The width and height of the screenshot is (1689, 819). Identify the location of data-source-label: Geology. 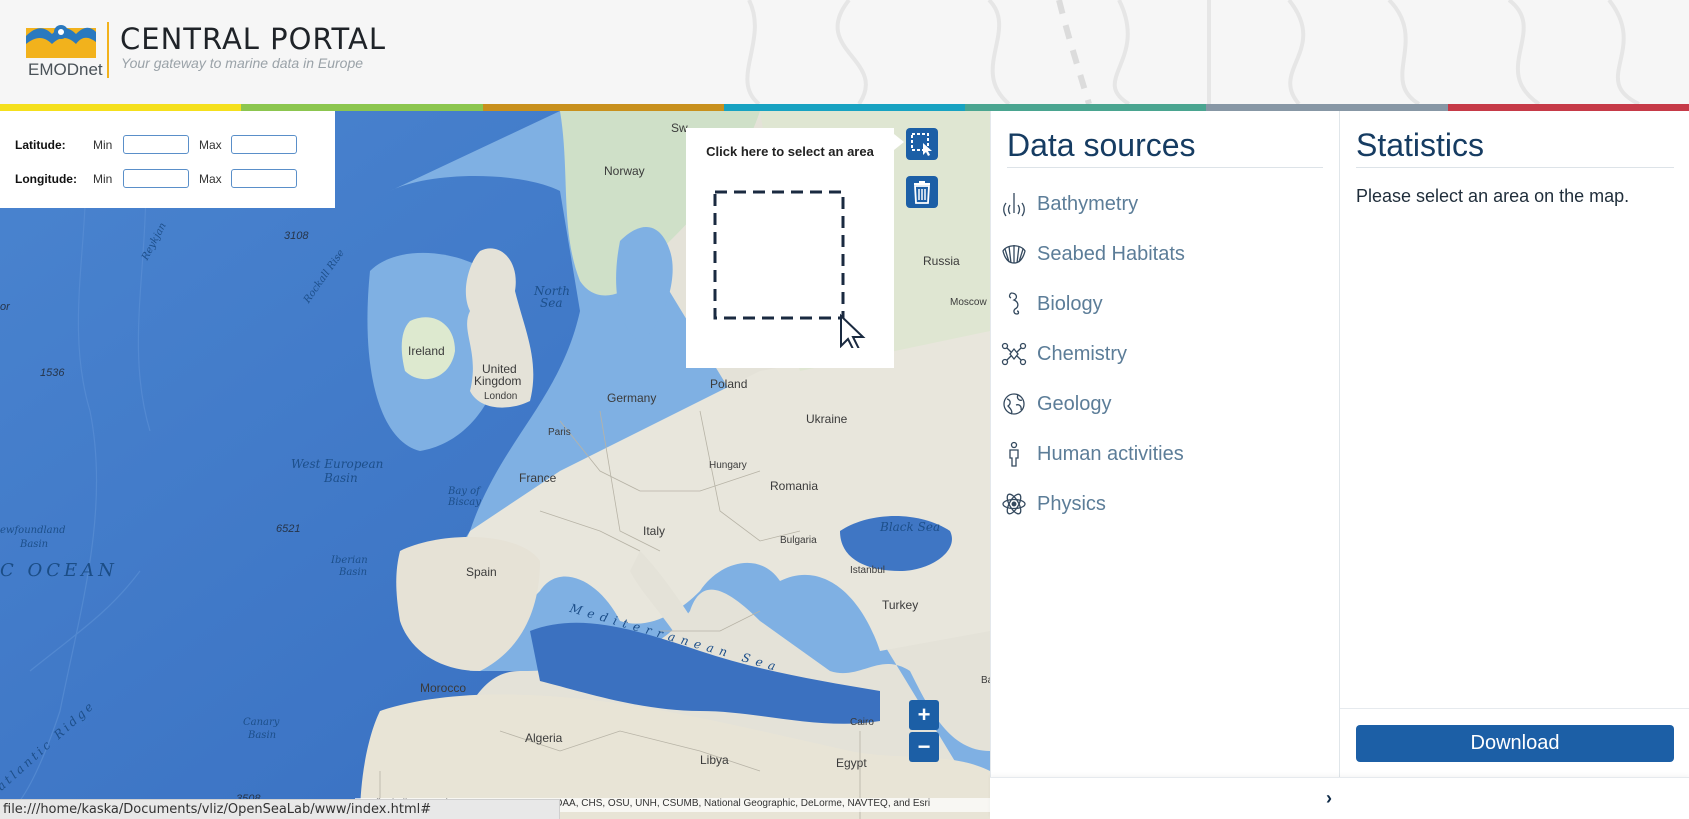
(1074, 403).